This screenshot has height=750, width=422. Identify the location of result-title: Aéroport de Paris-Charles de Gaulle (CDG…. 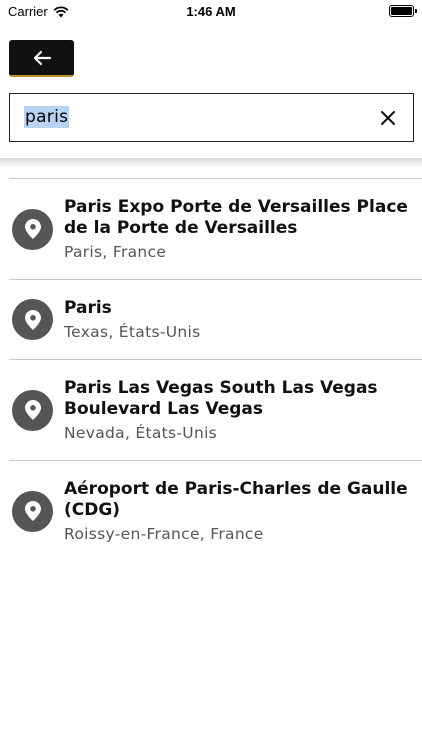
(236, 499).